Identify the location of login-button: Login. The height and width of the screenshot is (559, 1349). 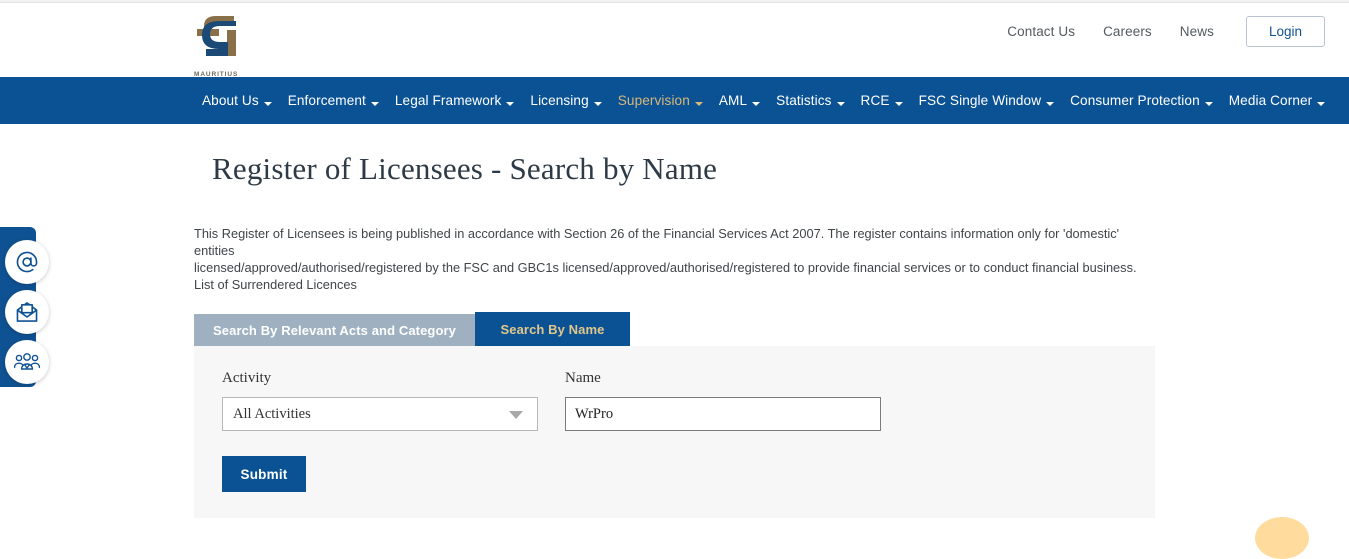
(1285, 31).